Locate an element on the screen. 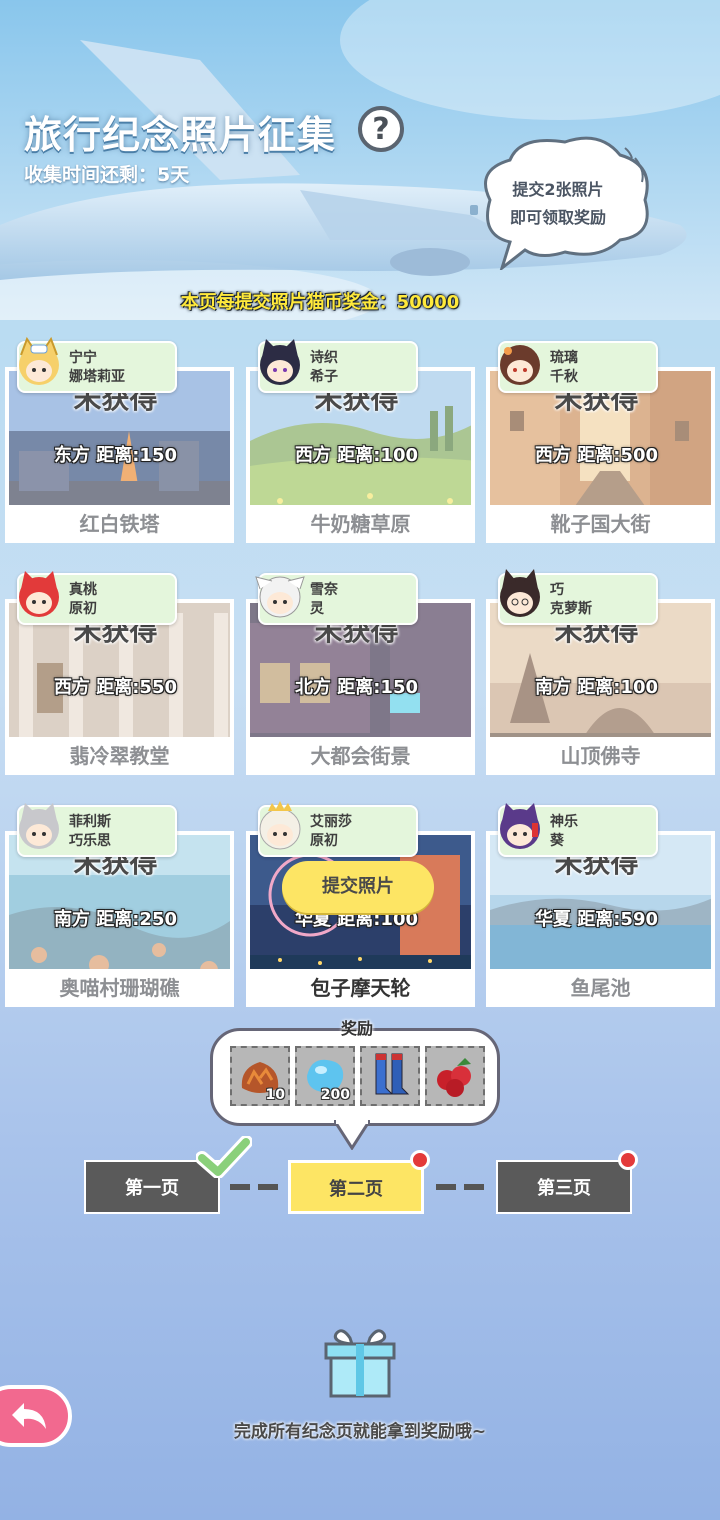 The width and height of the screenshot is (720, 1520). direction-distance: 西方 距离:100 is located at coordinates (356, 455).